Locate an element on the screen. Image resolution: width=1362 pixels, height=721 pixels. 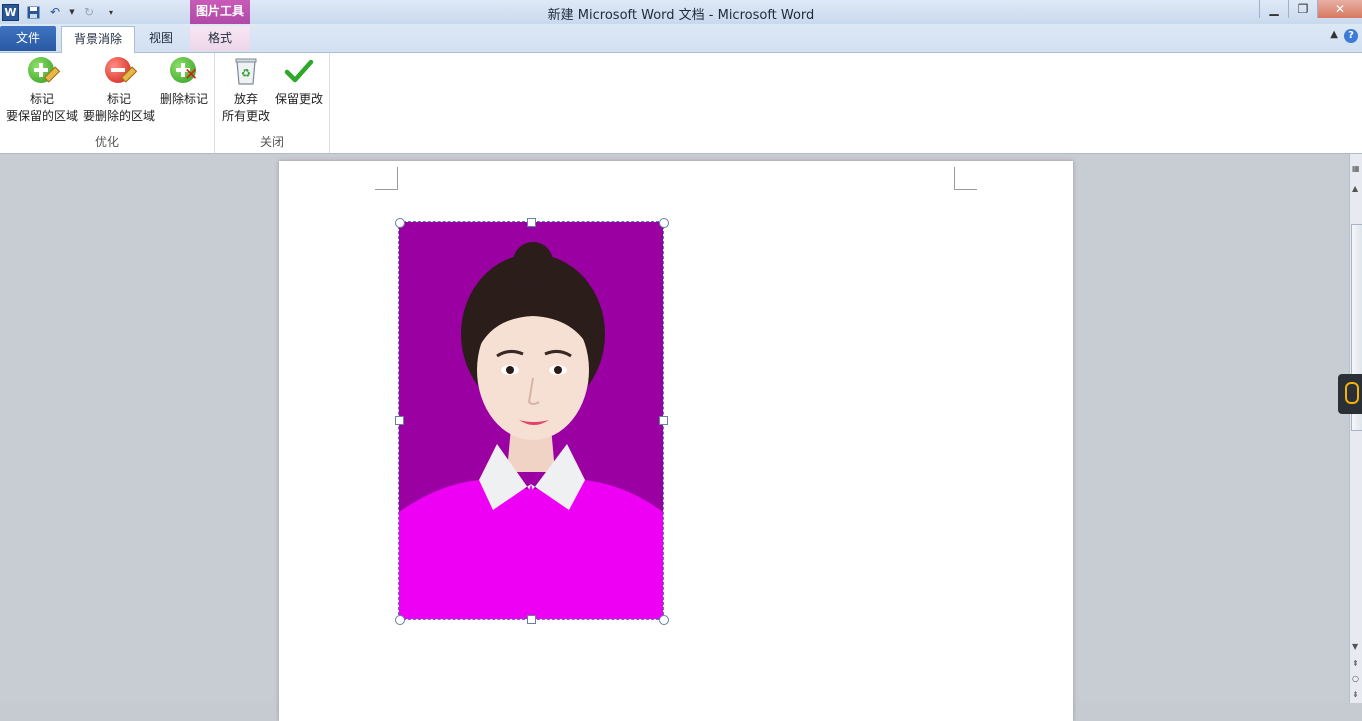
mark-keep-icon is located at coordinates (43, 71).